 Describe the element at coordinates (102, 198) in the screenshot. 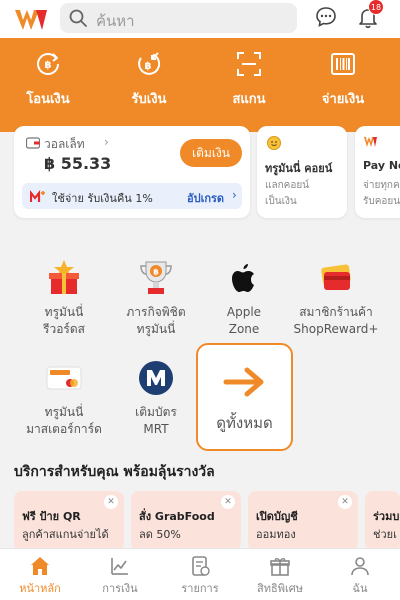

I see `cashback-text: ใช้จ่าย รับเงินคืน 1%` at that location.